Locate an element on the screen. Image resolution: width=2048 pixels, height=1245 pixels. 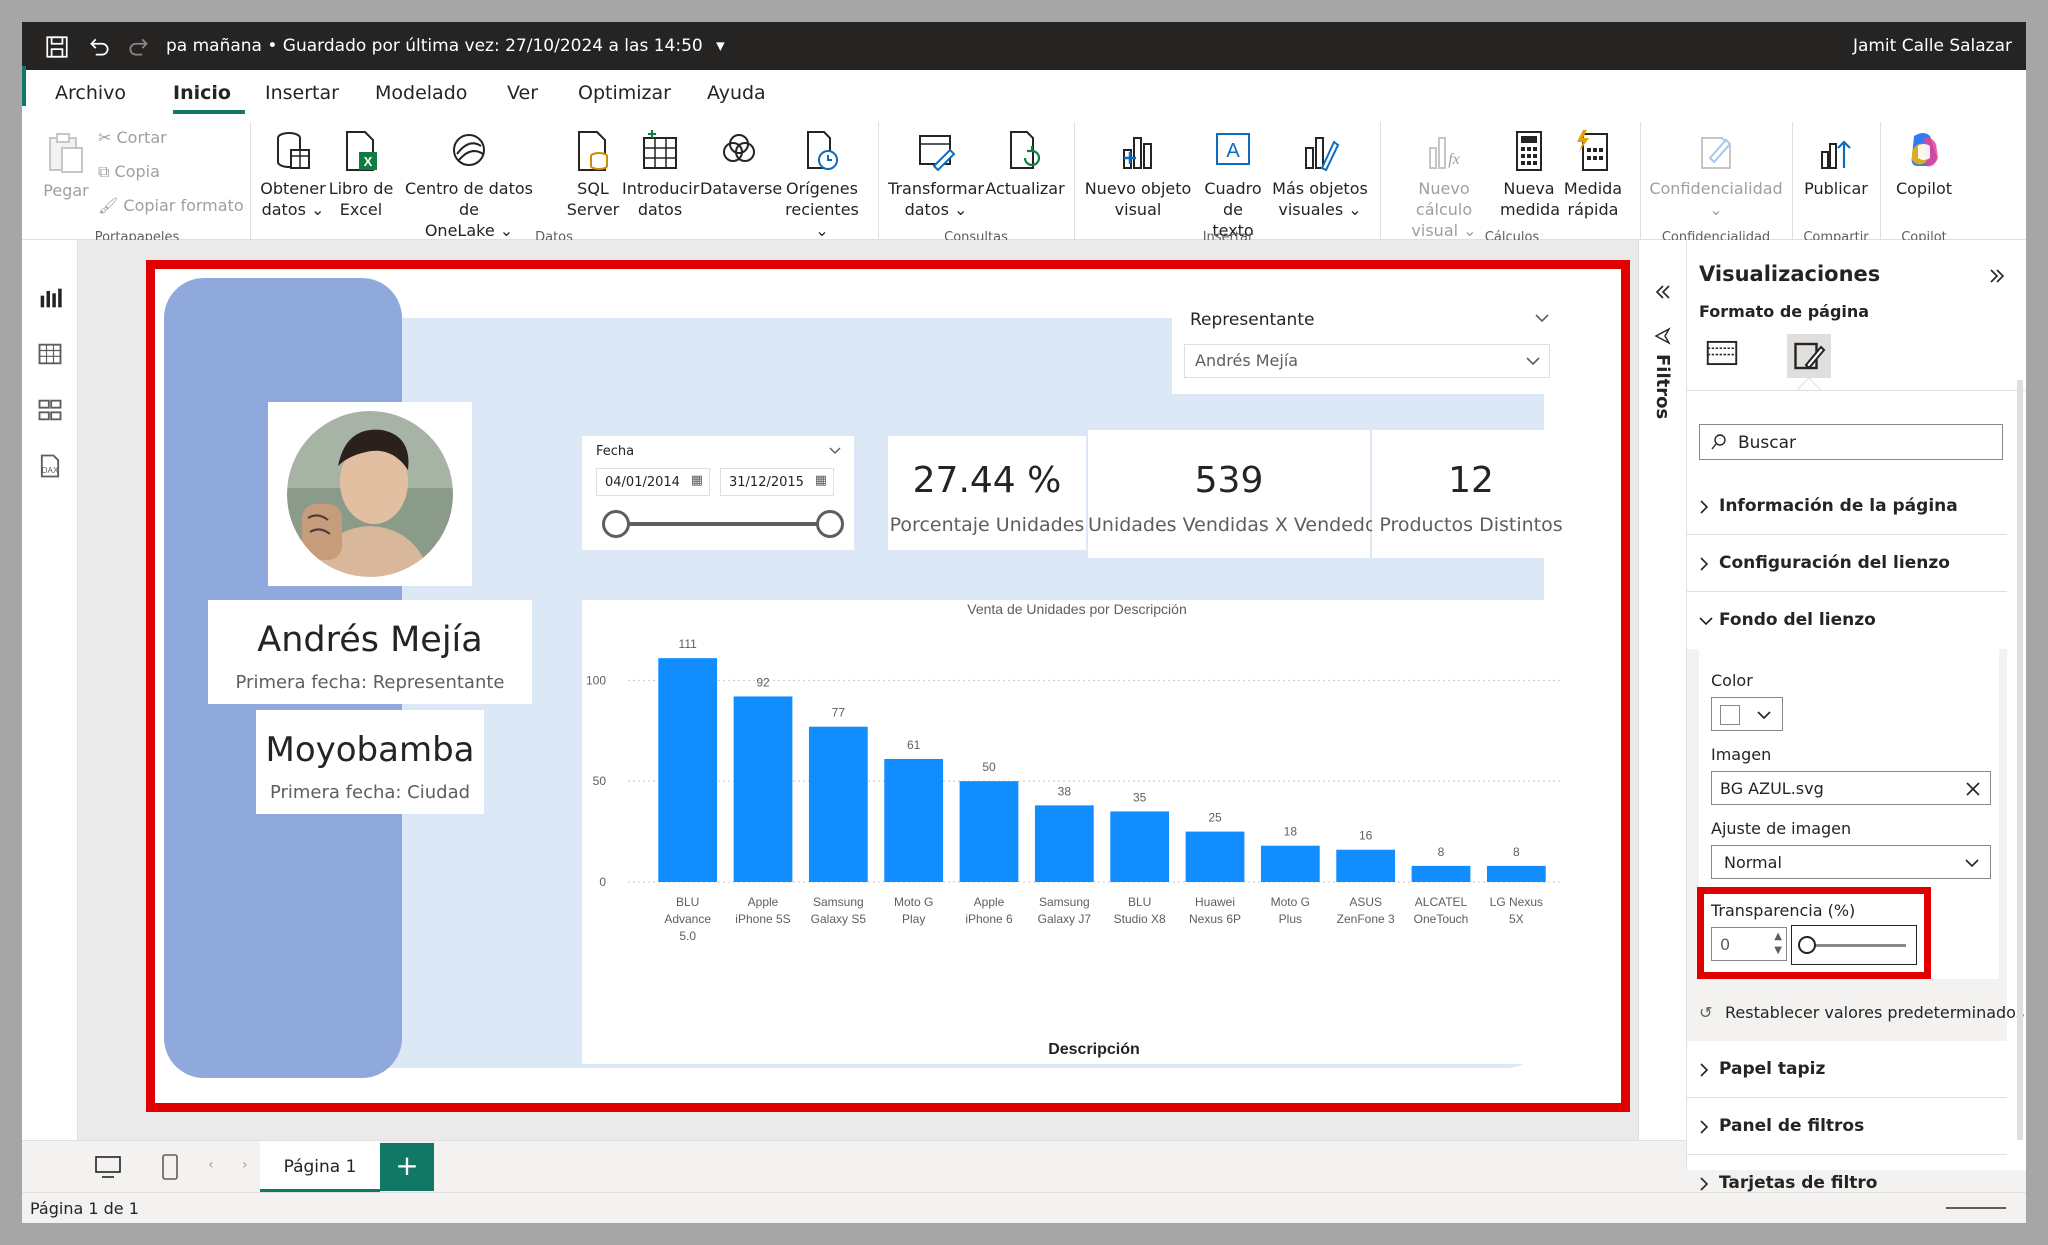
text-box-button: A Cuadro de texto is located at coordinates (1233, 184).